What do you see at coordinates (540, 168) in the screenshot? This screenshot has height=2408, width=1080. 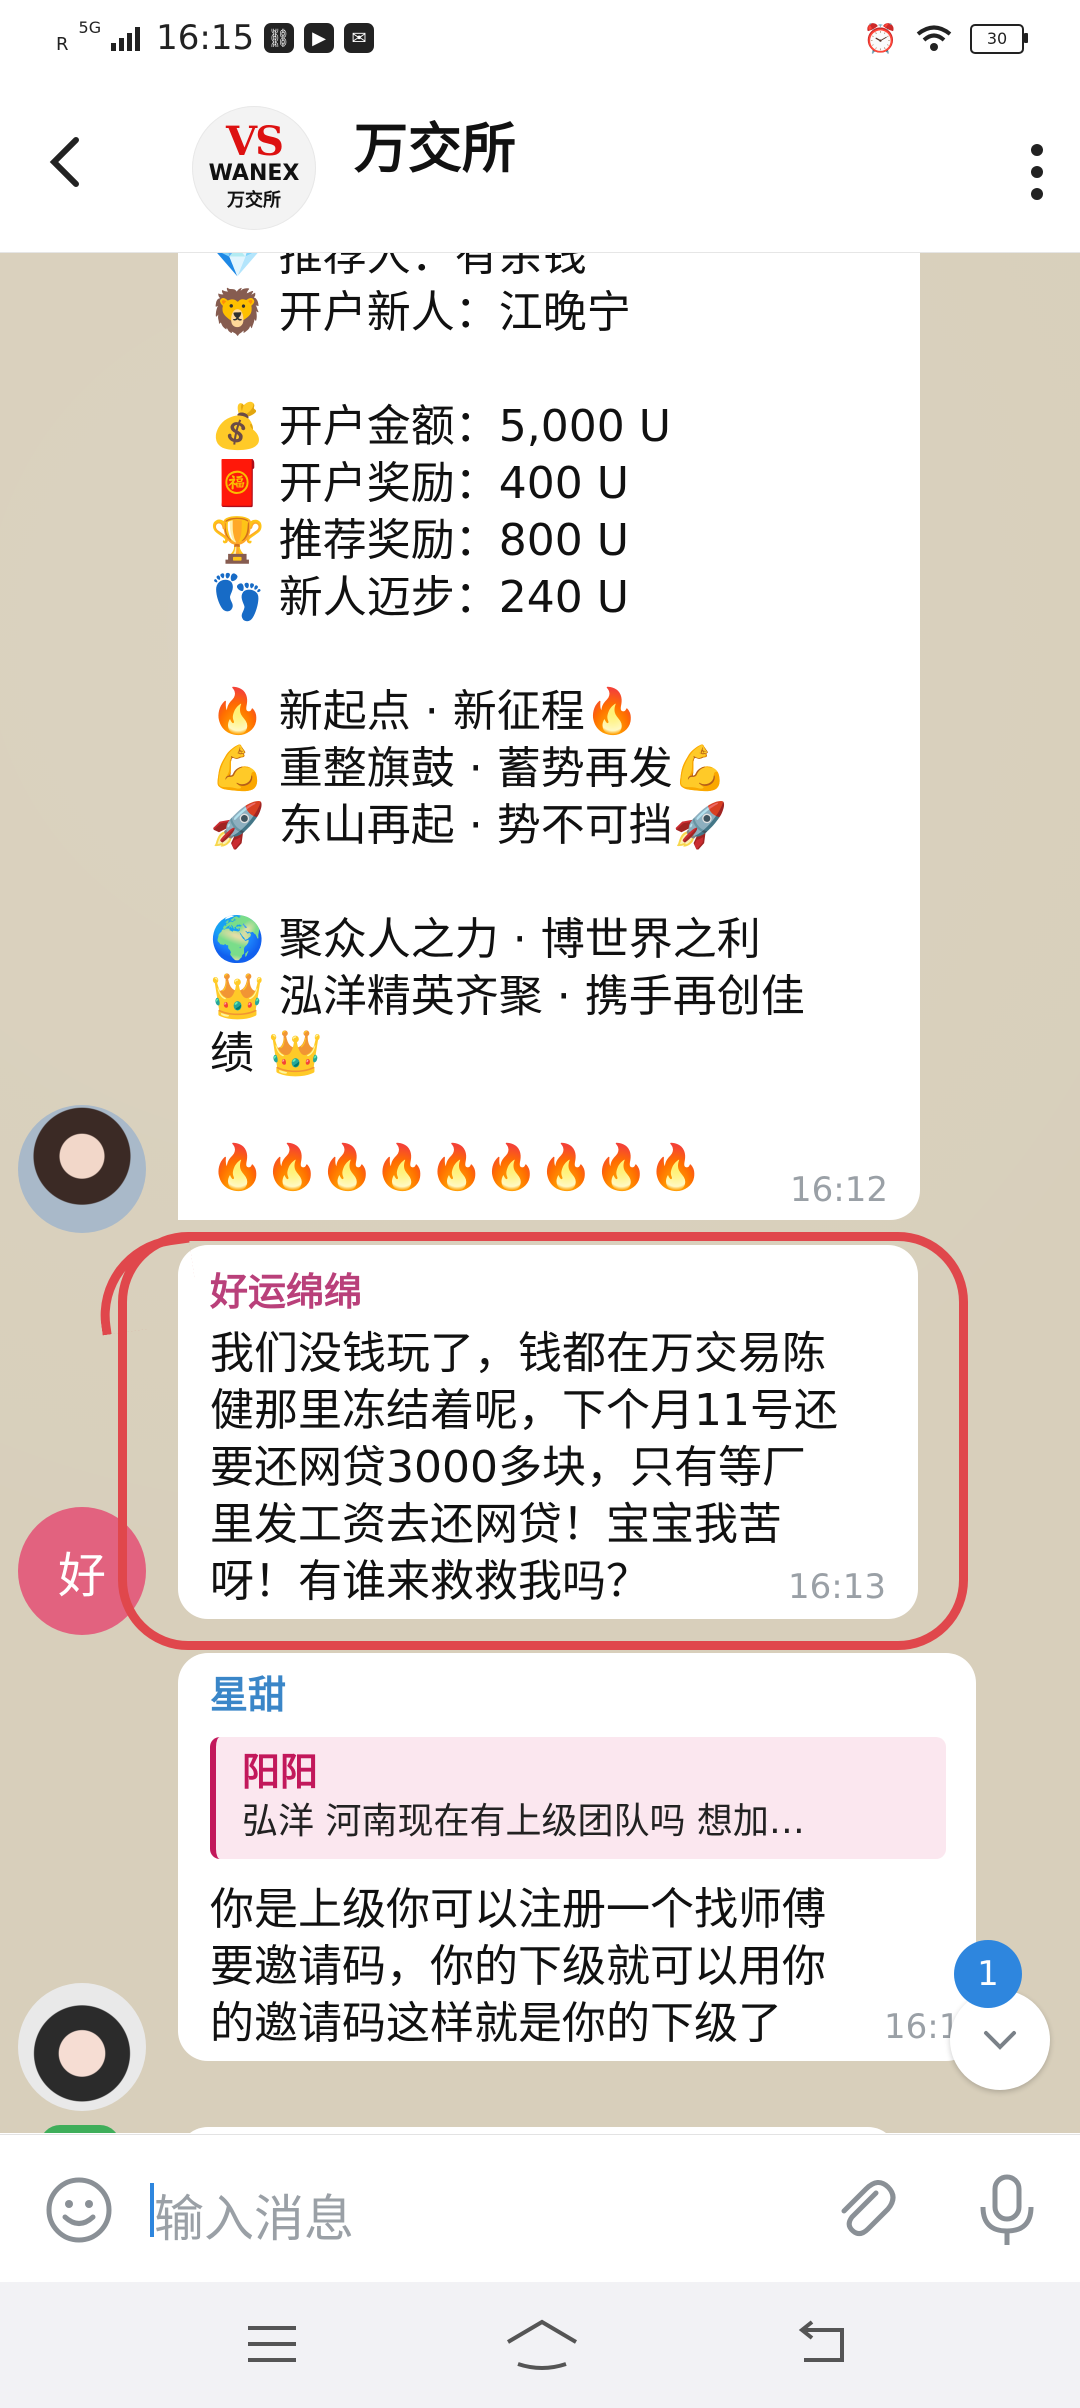 I see `chat-header: VS WANEX 万交所 万交所` at bounding box center [540, 168].